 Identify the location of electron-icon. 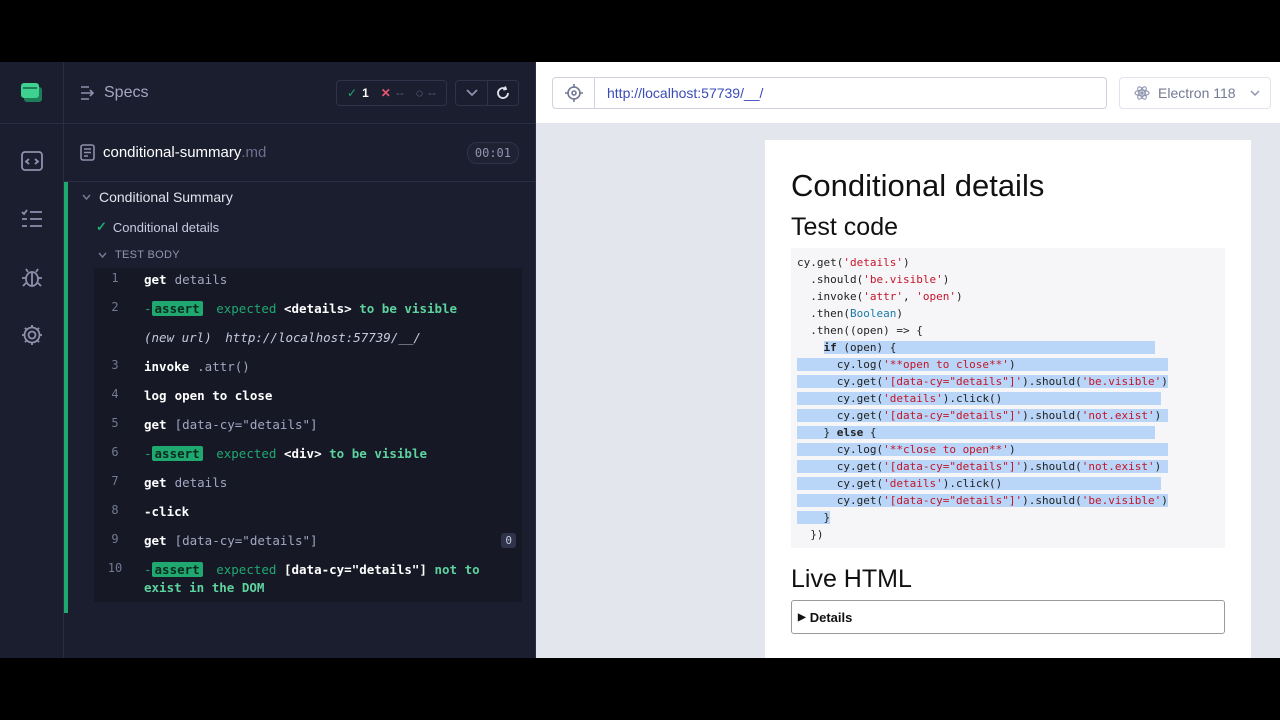
(1142, 92).